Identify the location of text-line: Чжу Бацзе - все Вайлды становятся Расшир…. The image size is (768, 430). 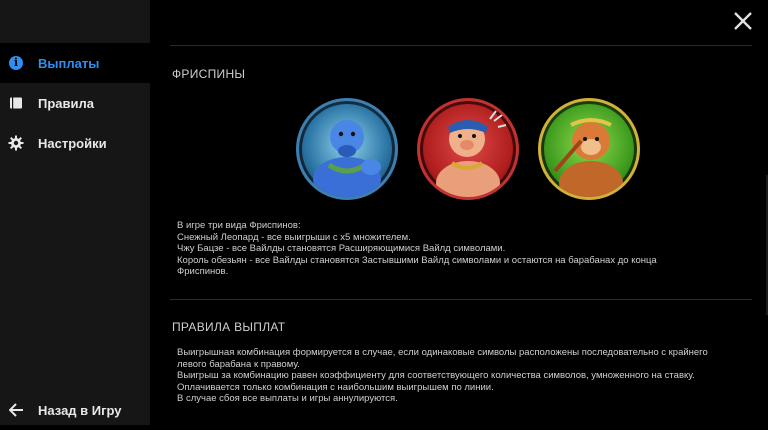
(341, 249).